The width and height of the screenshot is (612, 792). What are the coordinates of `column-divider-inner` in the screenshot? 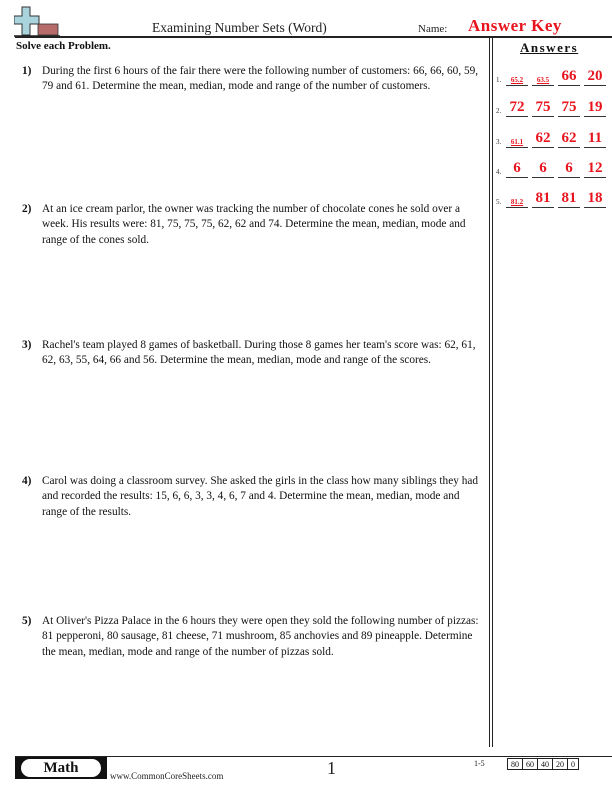 It's located at (492, 392).